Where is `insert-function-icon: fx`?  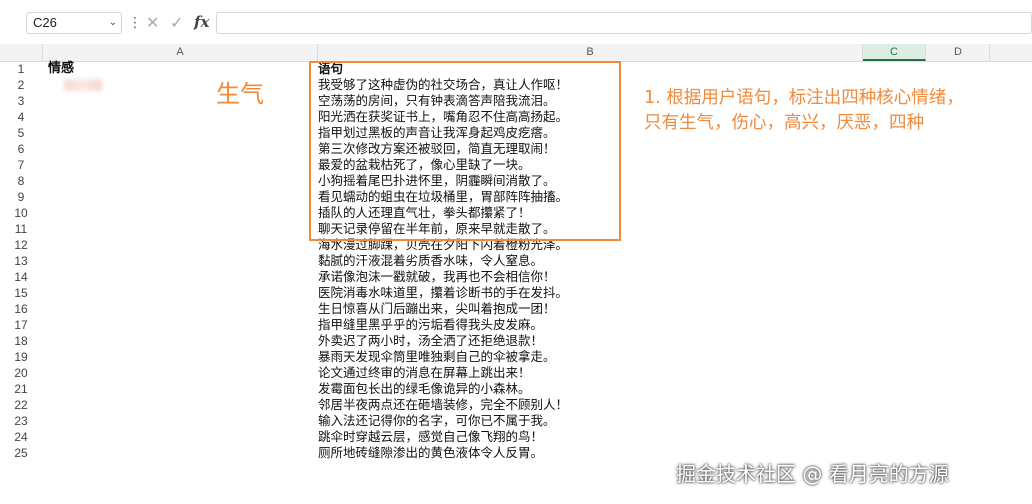 insert-function-icon: fx is located at coordinates (201, 22).